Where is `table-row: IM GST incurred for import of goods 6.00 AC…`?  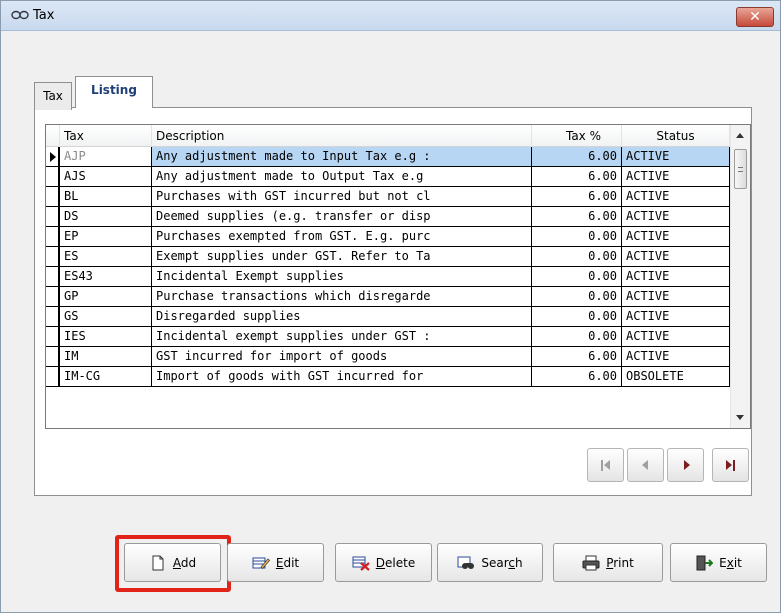 table-row: IM GST incurred for import of goods 6.00 AC… is located at coordinates (388, 357).